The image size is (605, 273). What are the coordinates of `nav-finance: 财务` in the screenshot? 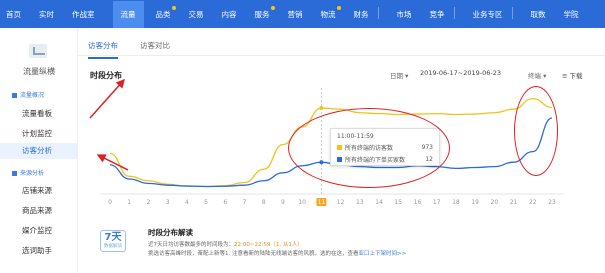 It's located at (366, 13).